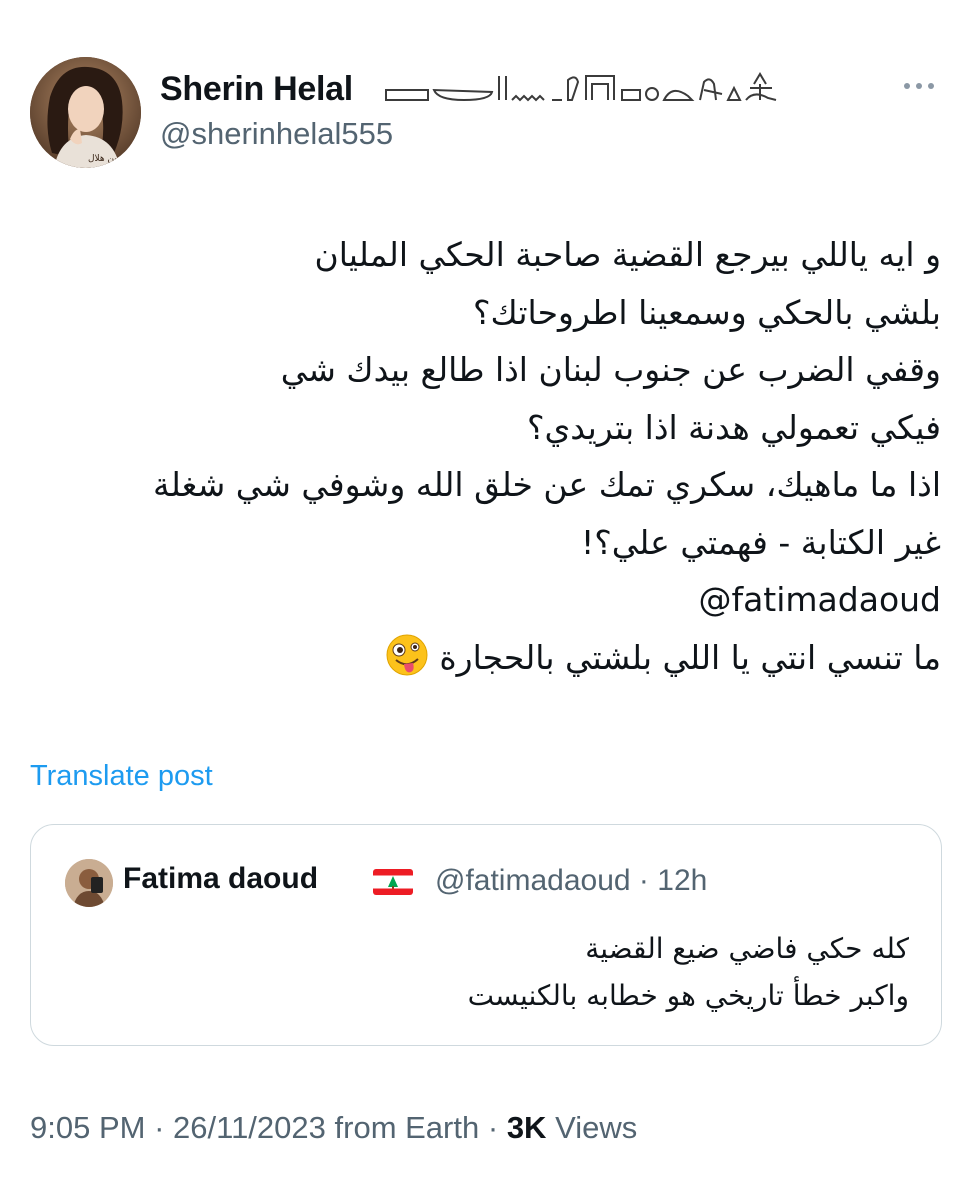 The image size is (973, 1200). Describe the element at coordinates (276, 134) in the screenshot. I see `author-handle: @sherinhelal555` at that location.